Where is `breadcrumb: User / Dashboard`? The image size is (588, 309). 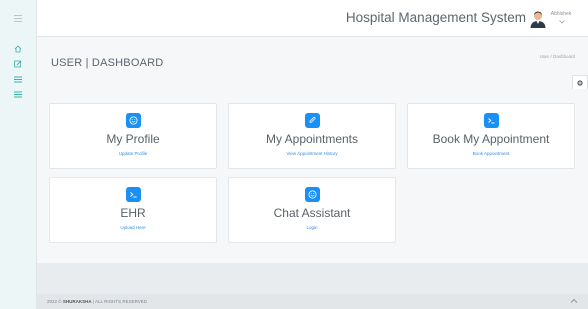 breadcrumb: User / Dashboard is located at coordinates (557, 56).